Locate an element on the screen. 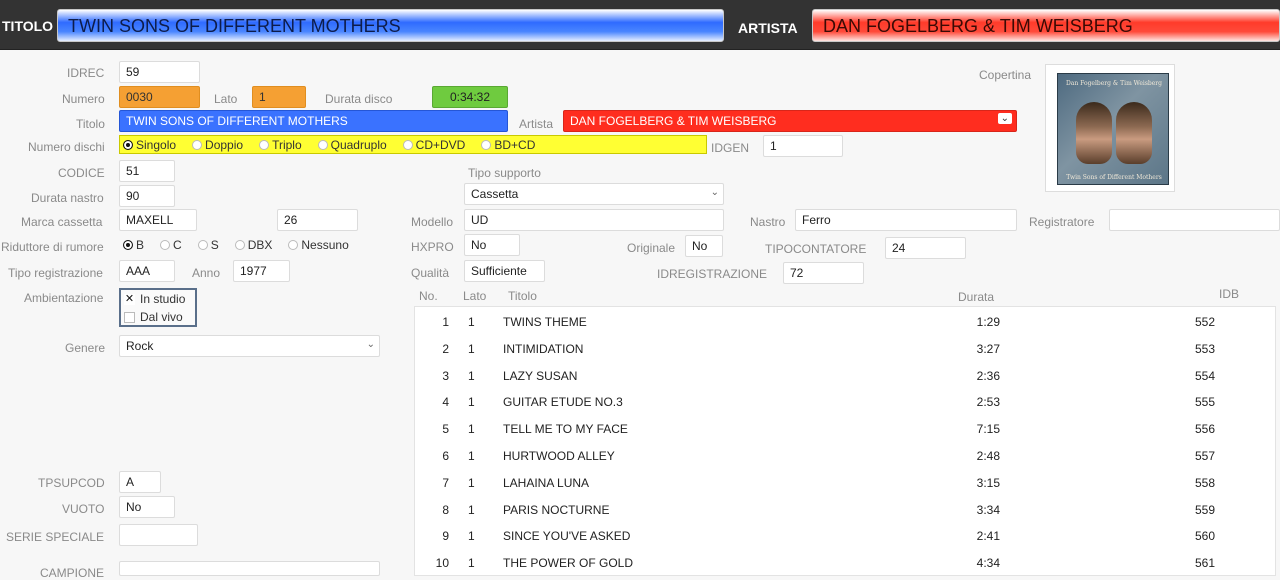  cell-idb: 555 is located at coordinates (1205, 402).